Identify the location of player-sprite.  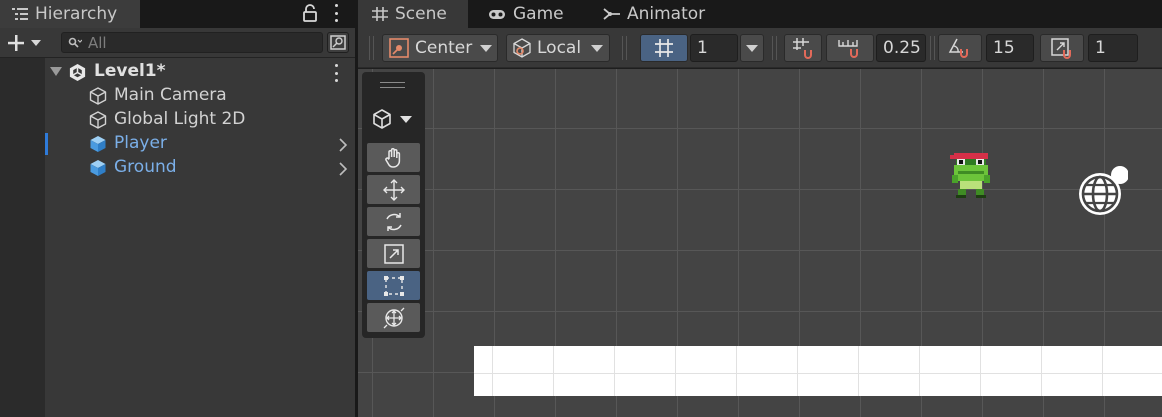
(971, 176).